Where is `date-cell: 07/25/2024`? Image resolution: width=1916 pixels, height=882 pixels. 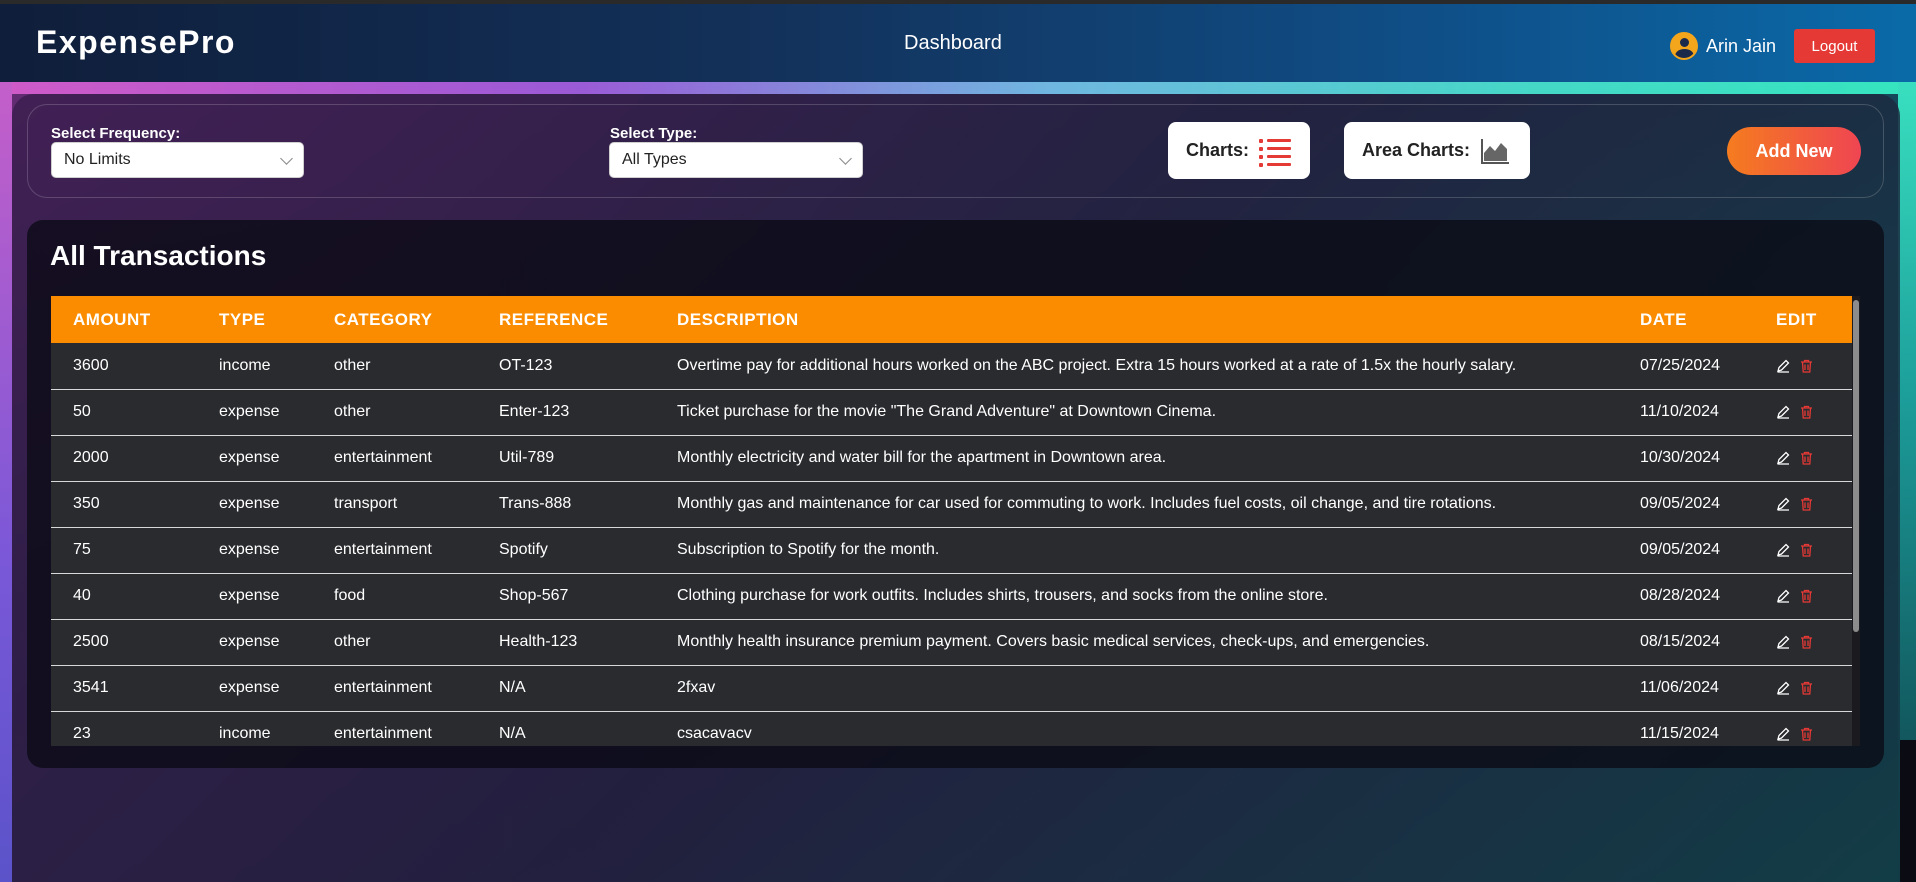 date-cell: 07/25/2024 is located at coordinates (1680, 365).